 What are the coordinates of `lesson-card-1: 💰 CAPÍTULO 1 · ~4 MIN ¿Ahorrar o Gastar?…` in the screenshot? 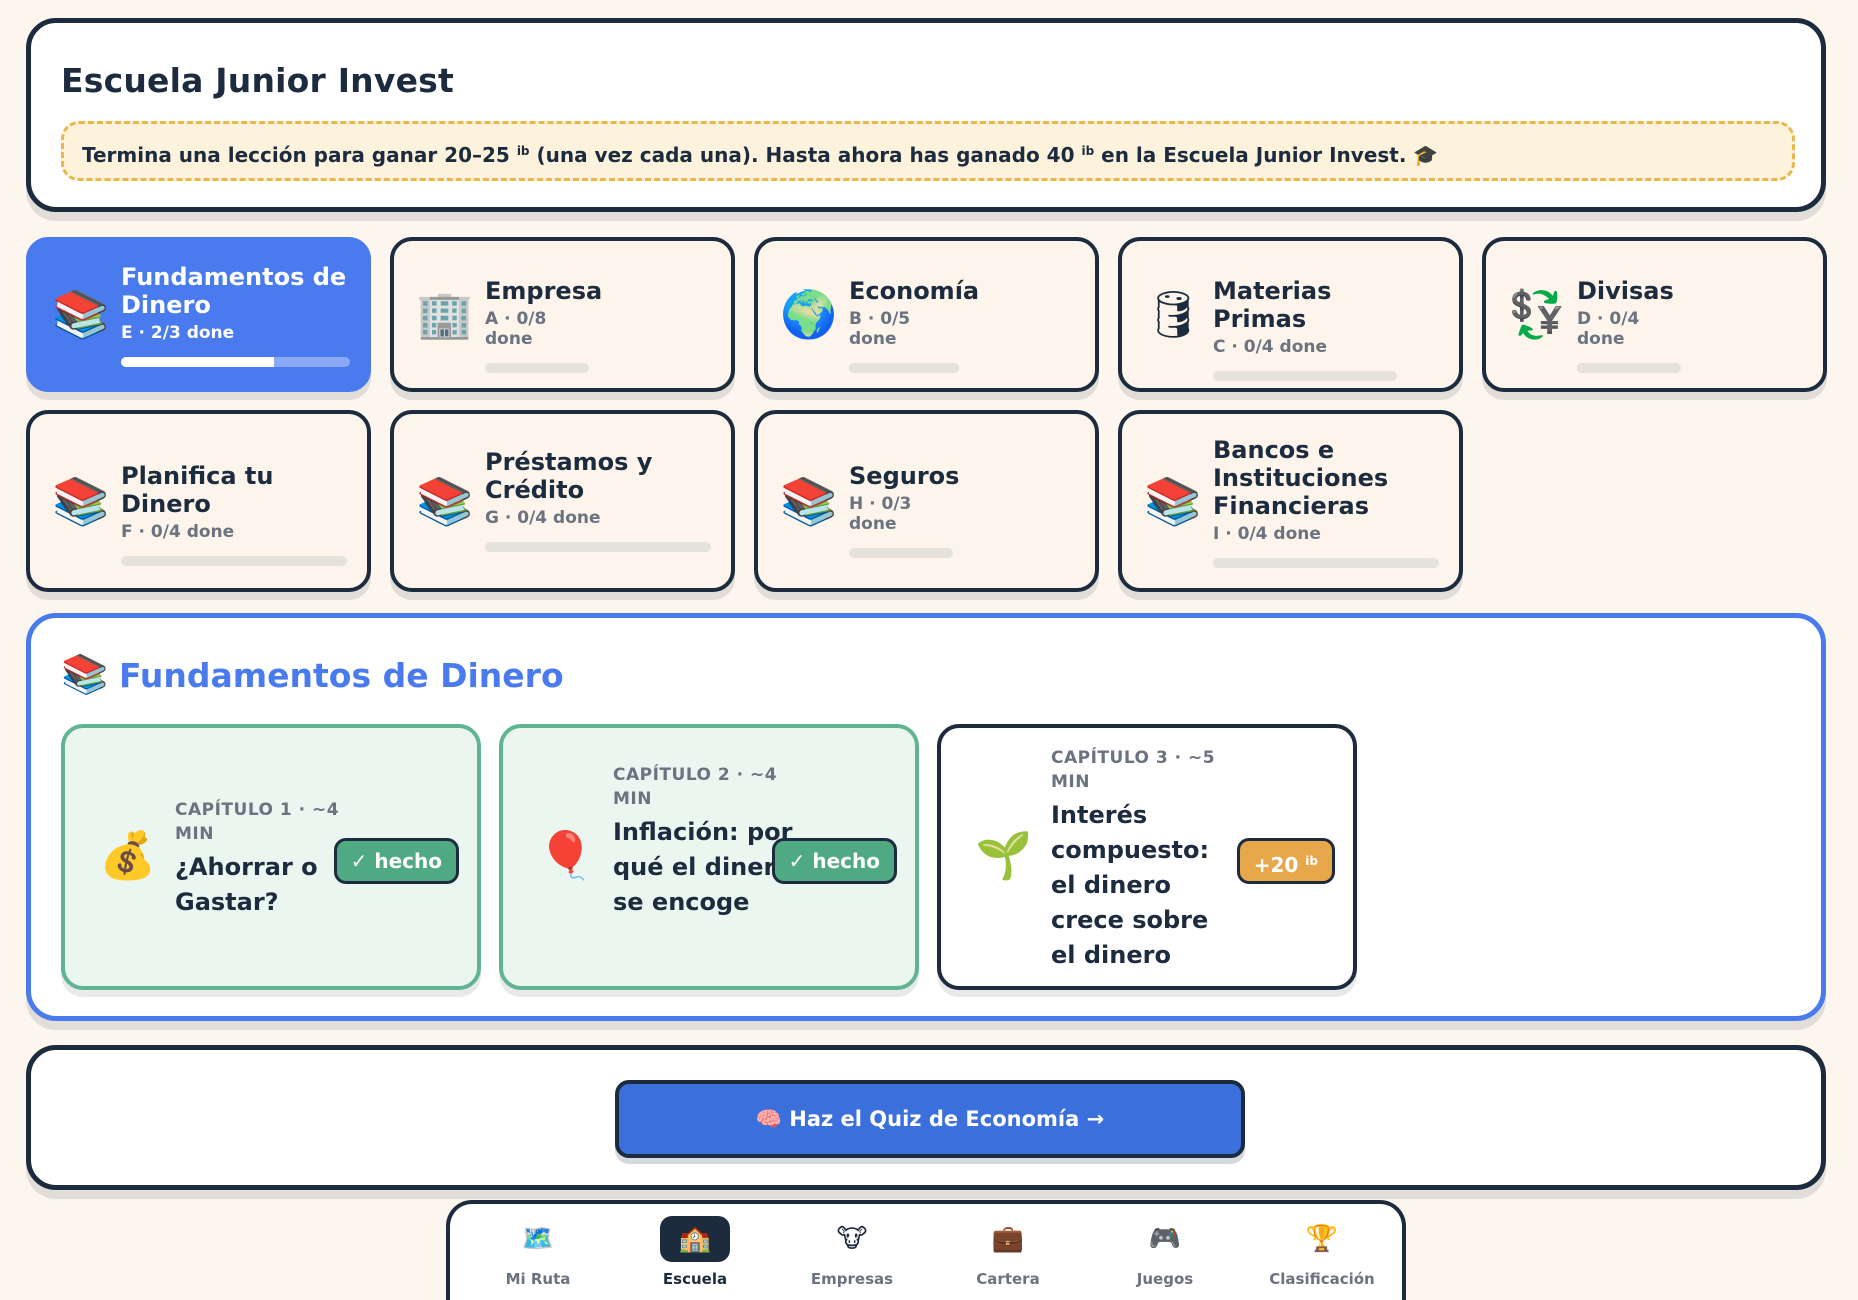 It's located at (271, 857).